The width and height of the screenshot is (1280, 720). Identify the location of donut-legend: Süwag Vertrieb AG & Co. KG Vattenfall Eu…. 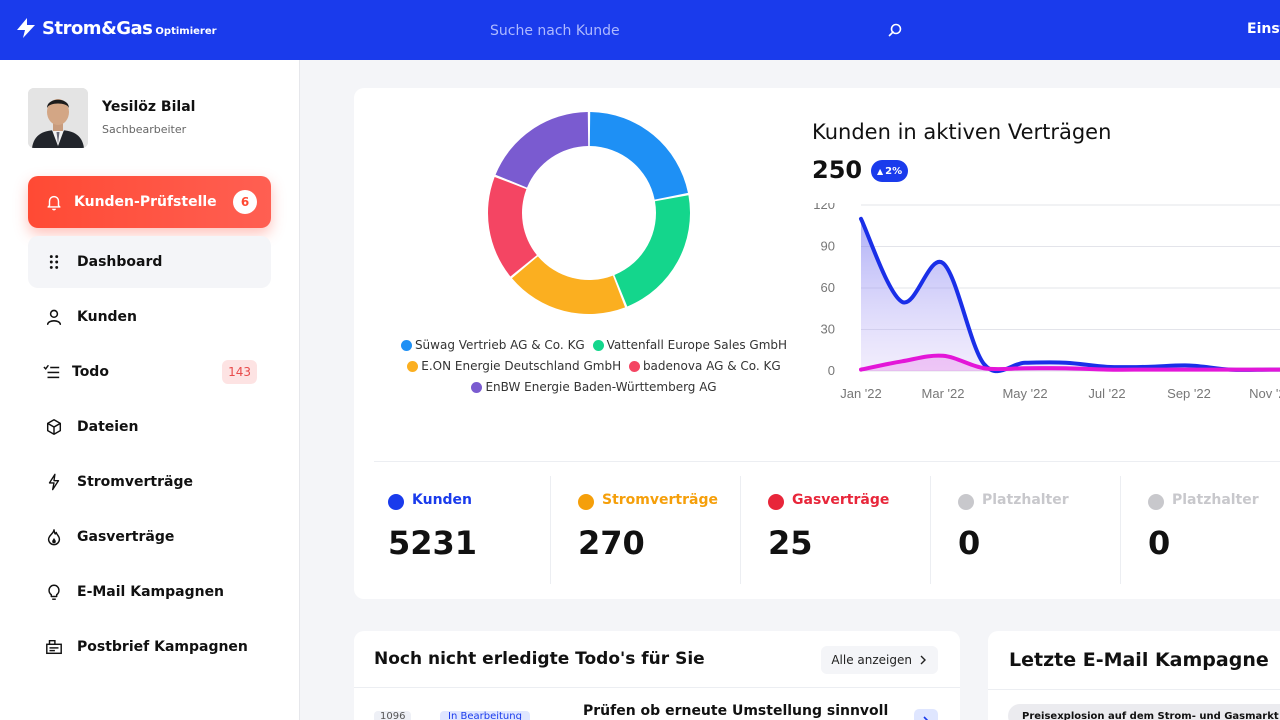
(594, 367).